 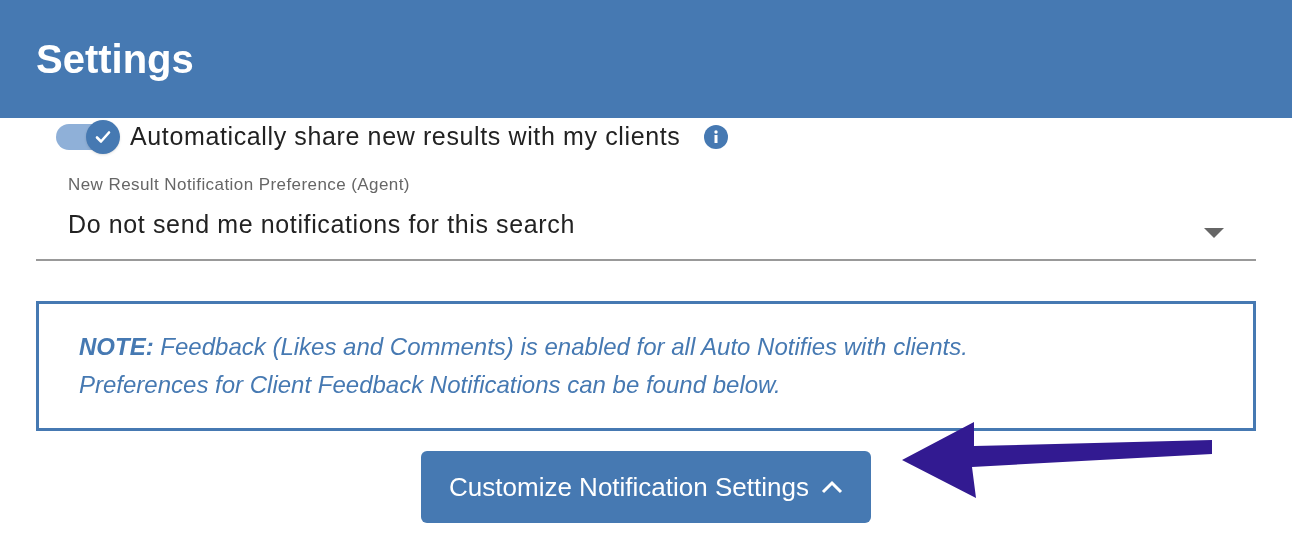 What do you see at coordinates (524, 366) in the screenshot?
I see `note-text: NOTE: Feedback (Likes and Comments) is enabled for all Auto Notifies with clients. Preferences for Client Feedback Notifications can be found below.` at bounding box center [524, 366].